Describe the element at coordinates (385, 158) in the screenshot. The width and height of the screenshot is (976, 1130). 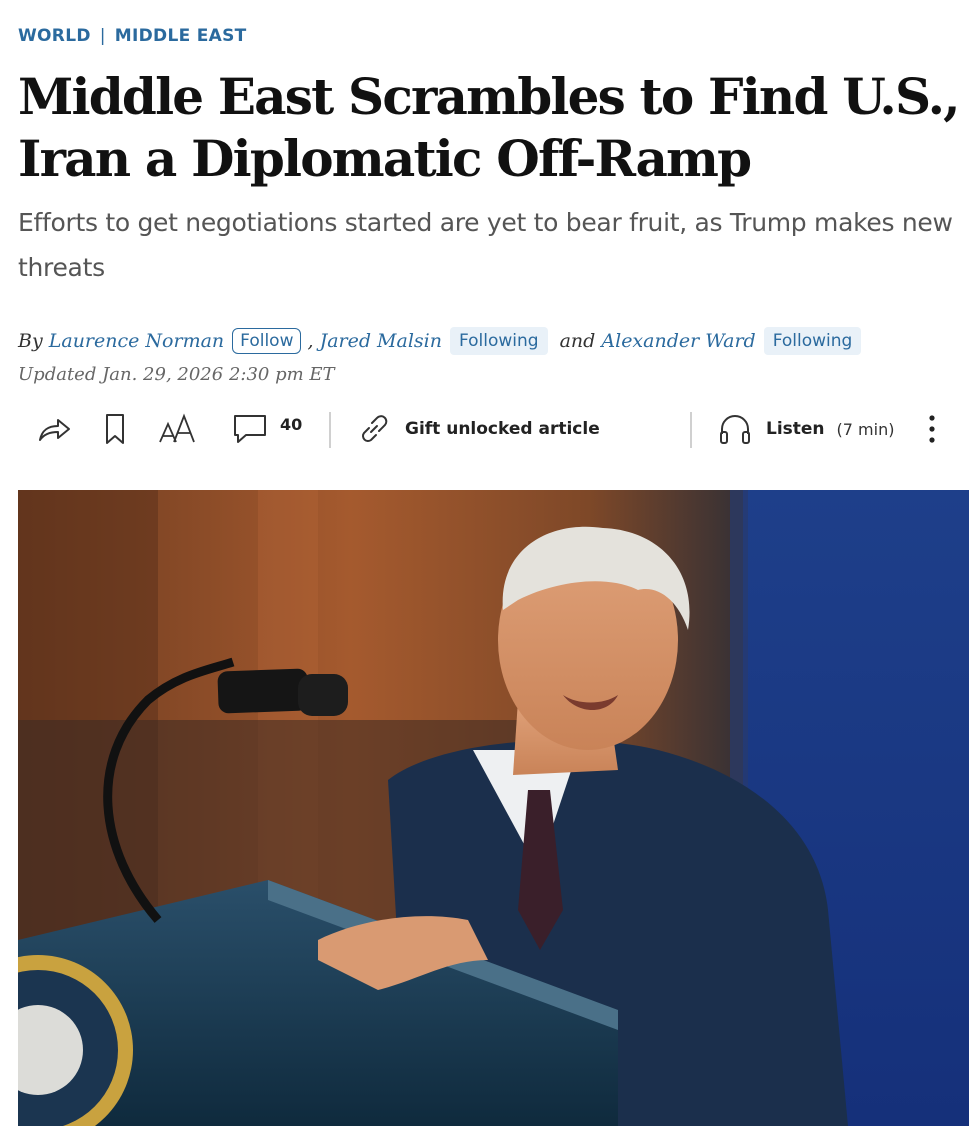
I see `headline-line-2: Iran a Diplomatic Off-Ramp` at that location.